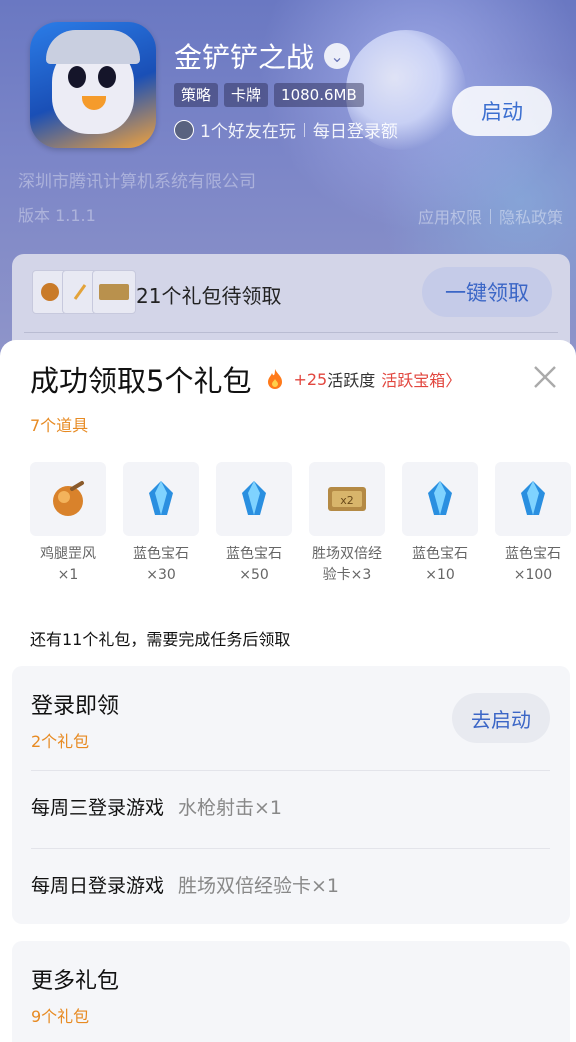  What do you see at coordinates (545, 377) in the screenshot?
I see `close-icon` at bounding box center [545, 377].